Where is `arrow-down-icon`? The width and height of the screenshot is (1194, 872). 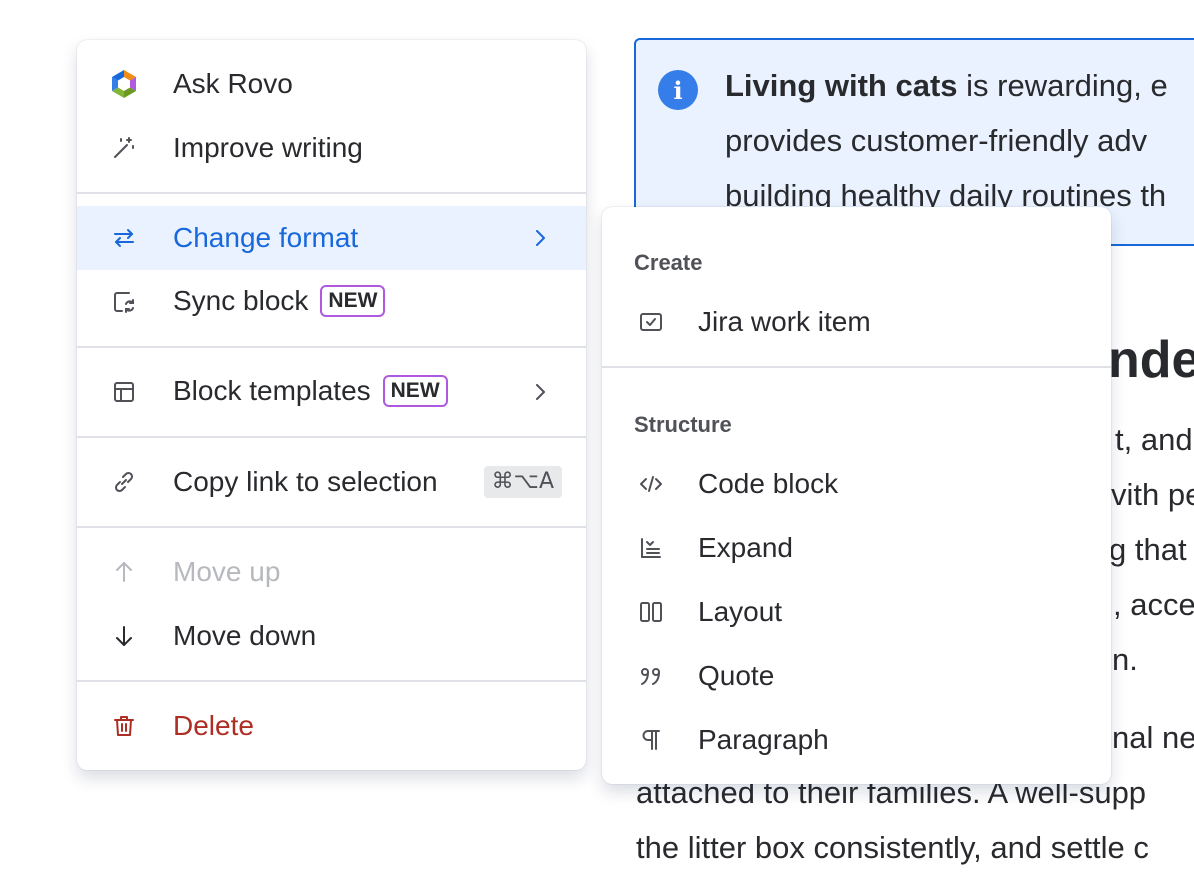 arrow-down-icon is located at coordinates (124, 636).